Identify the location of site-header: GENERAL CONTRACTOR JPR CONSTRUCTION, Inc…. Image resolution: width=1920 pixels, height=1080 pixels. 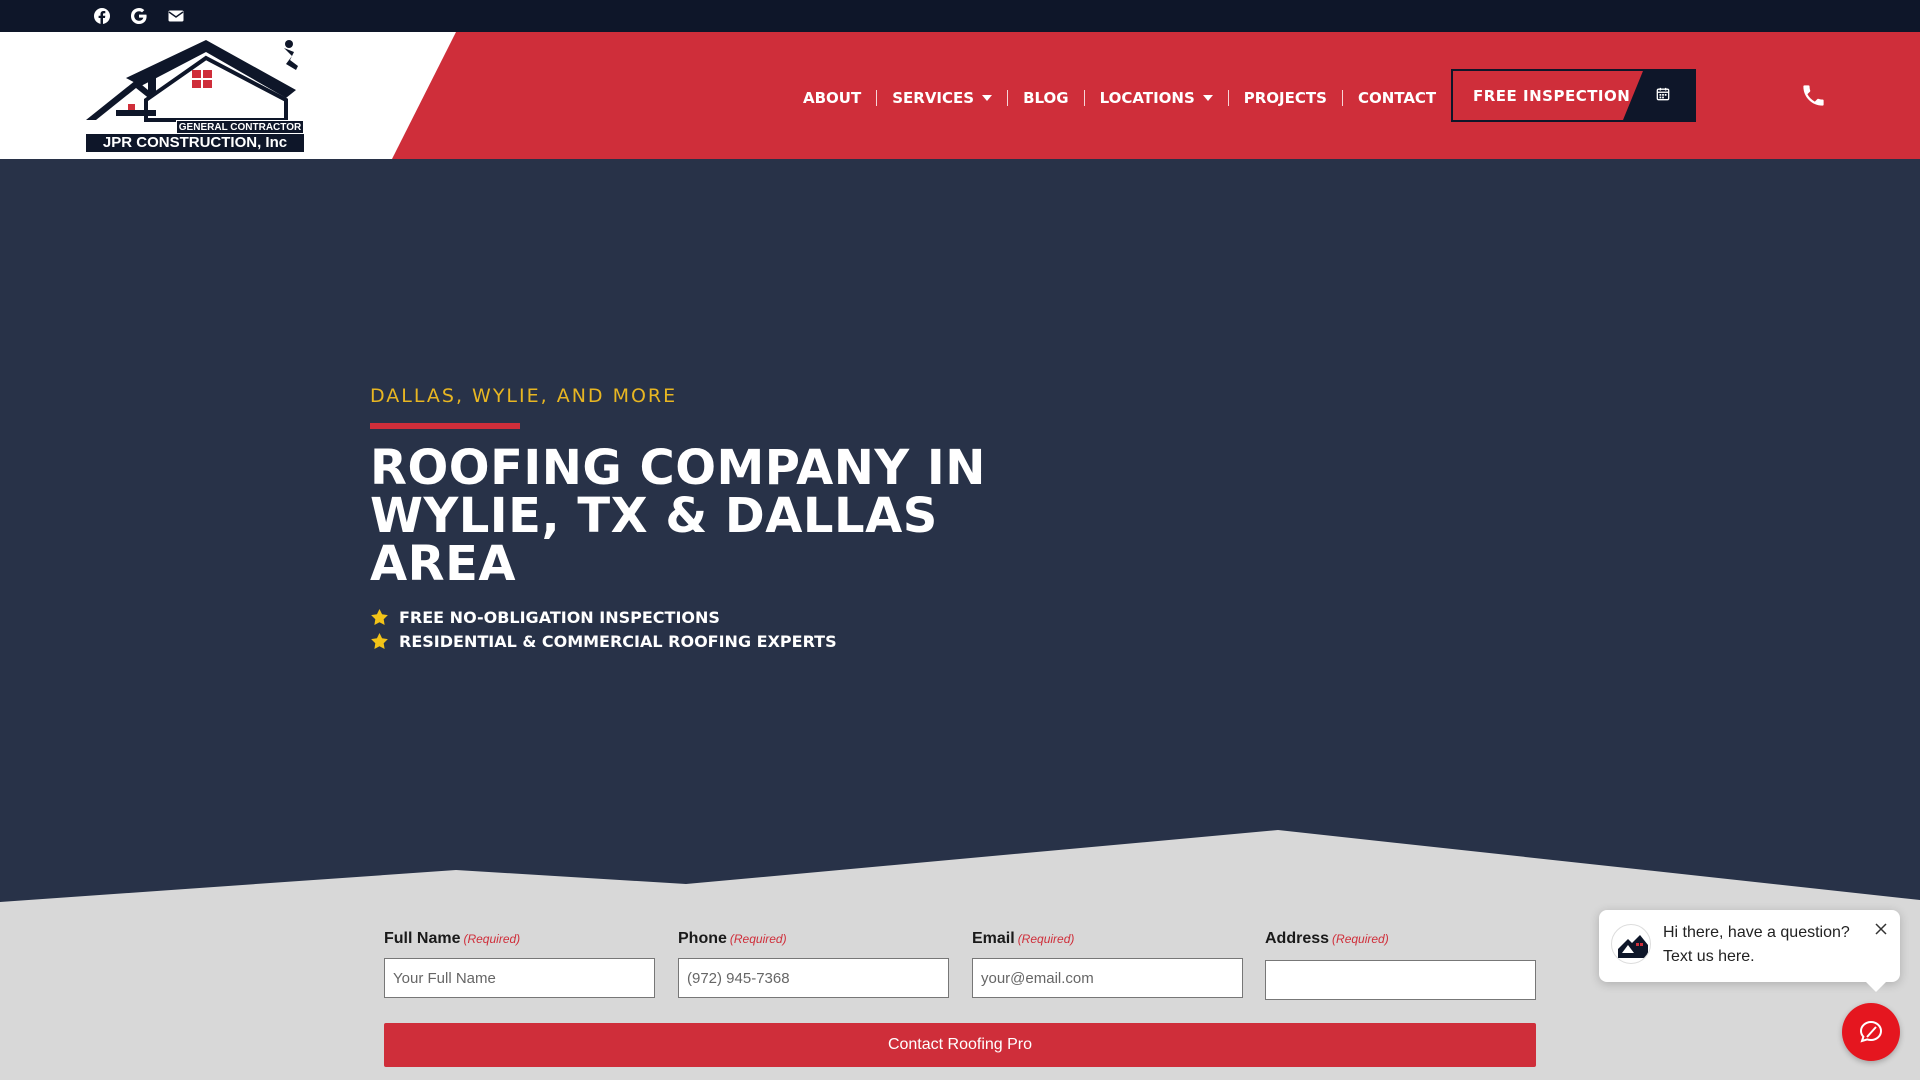
(960, 95).